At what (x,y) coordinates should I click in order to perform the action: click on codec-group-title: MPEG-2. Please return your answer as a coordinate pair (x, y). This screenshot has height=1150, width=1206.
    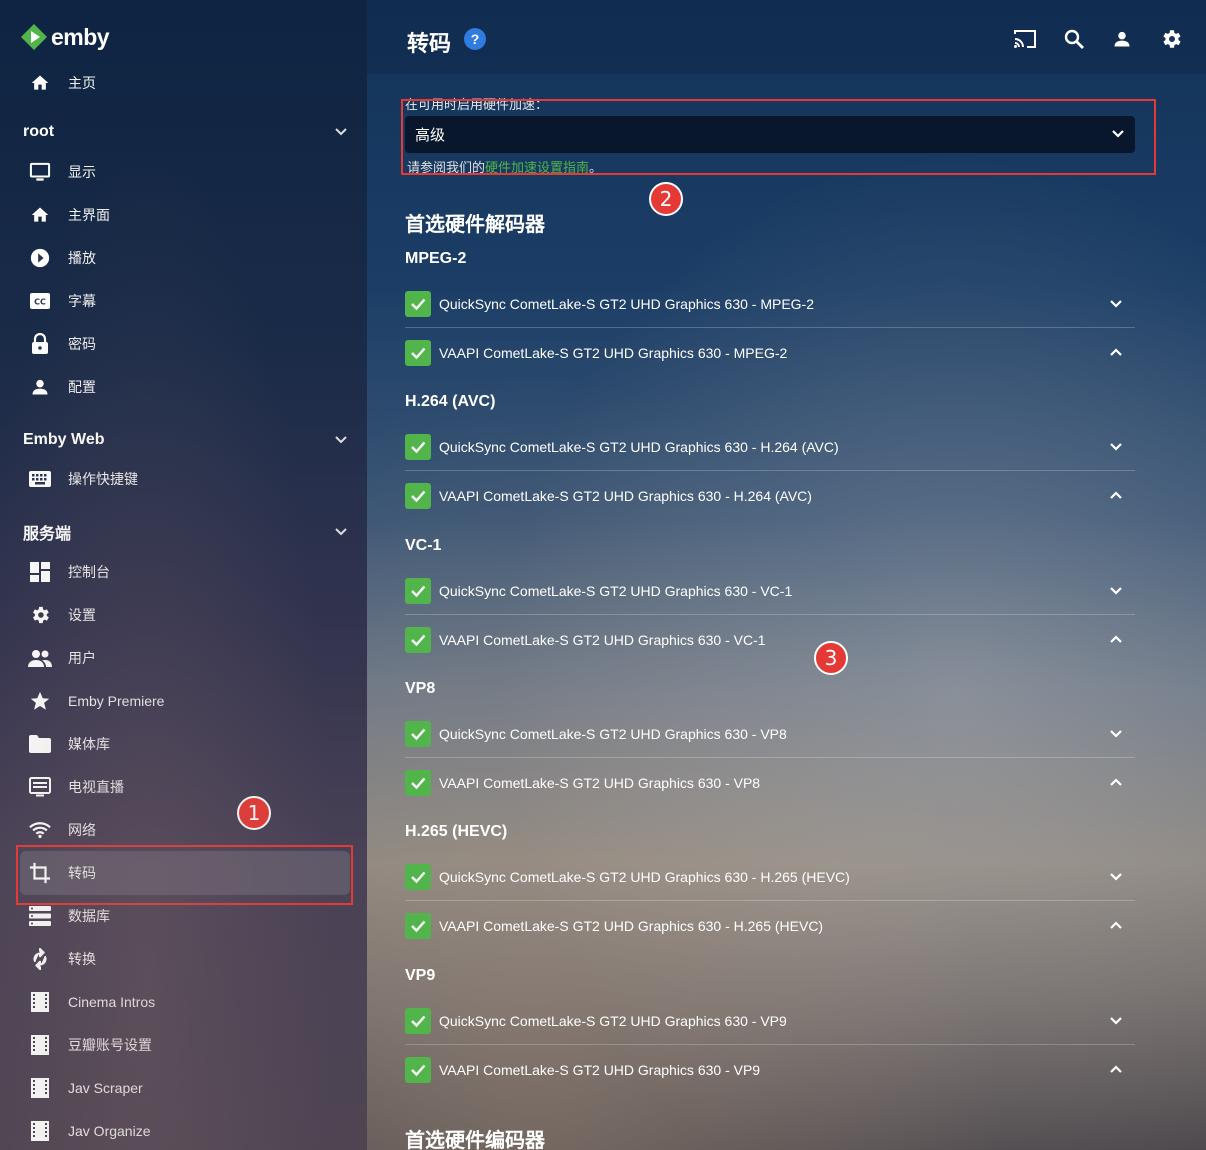
    Looking at the image, I should click on (436, 258).